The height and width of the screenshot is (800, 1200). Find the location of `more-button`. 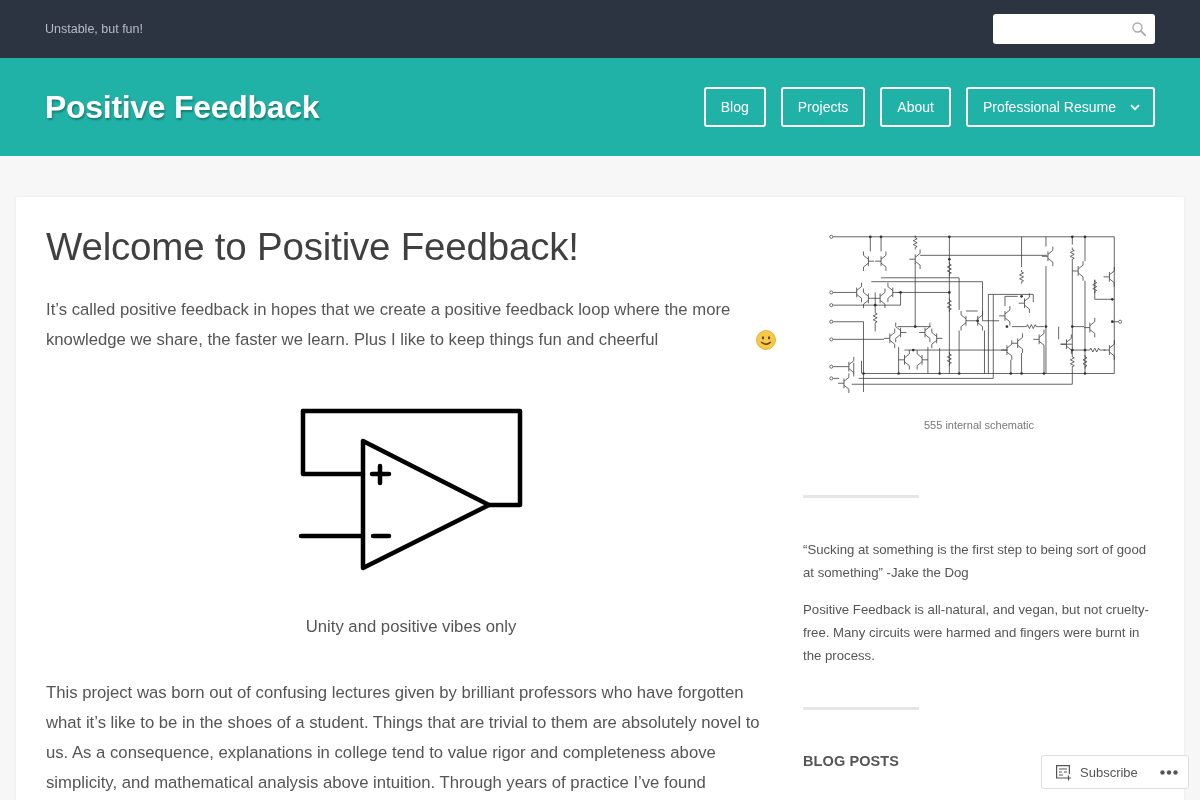

more-button is located at coordinates (1169, 772).